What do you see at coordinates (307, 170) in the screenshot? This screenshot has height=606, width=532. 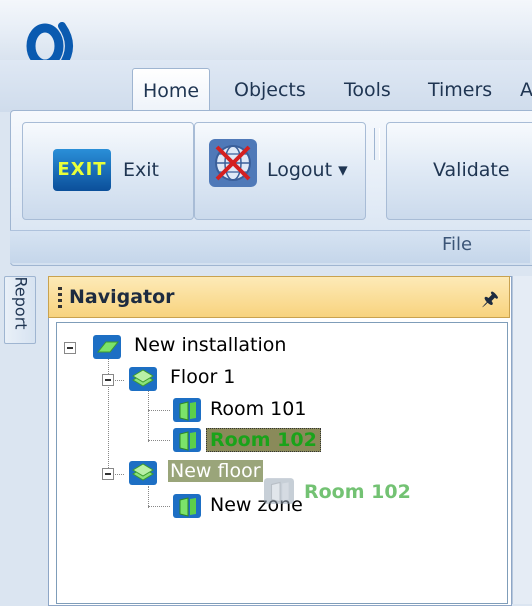 I see `logout-label: Logout ▾` at bounding box center [307, 170].